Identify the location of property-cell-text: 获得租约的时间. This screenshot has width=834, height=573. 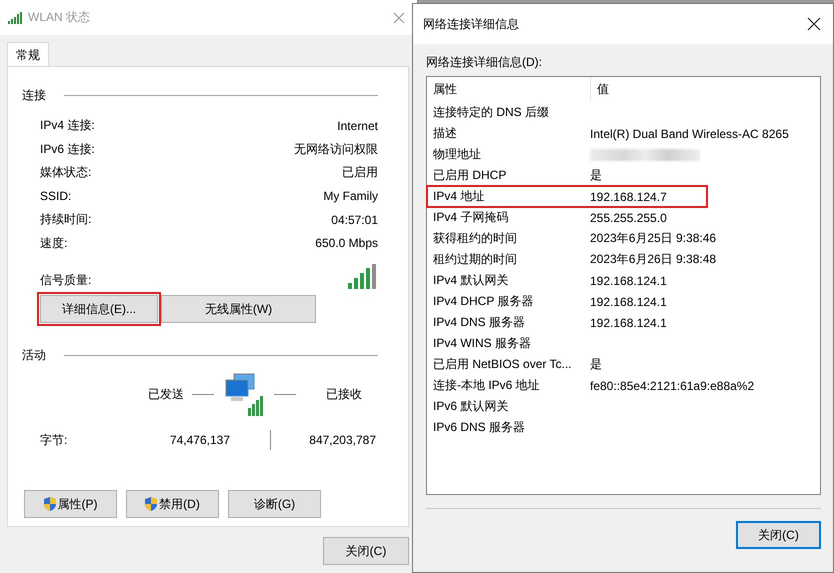
(475, 238).